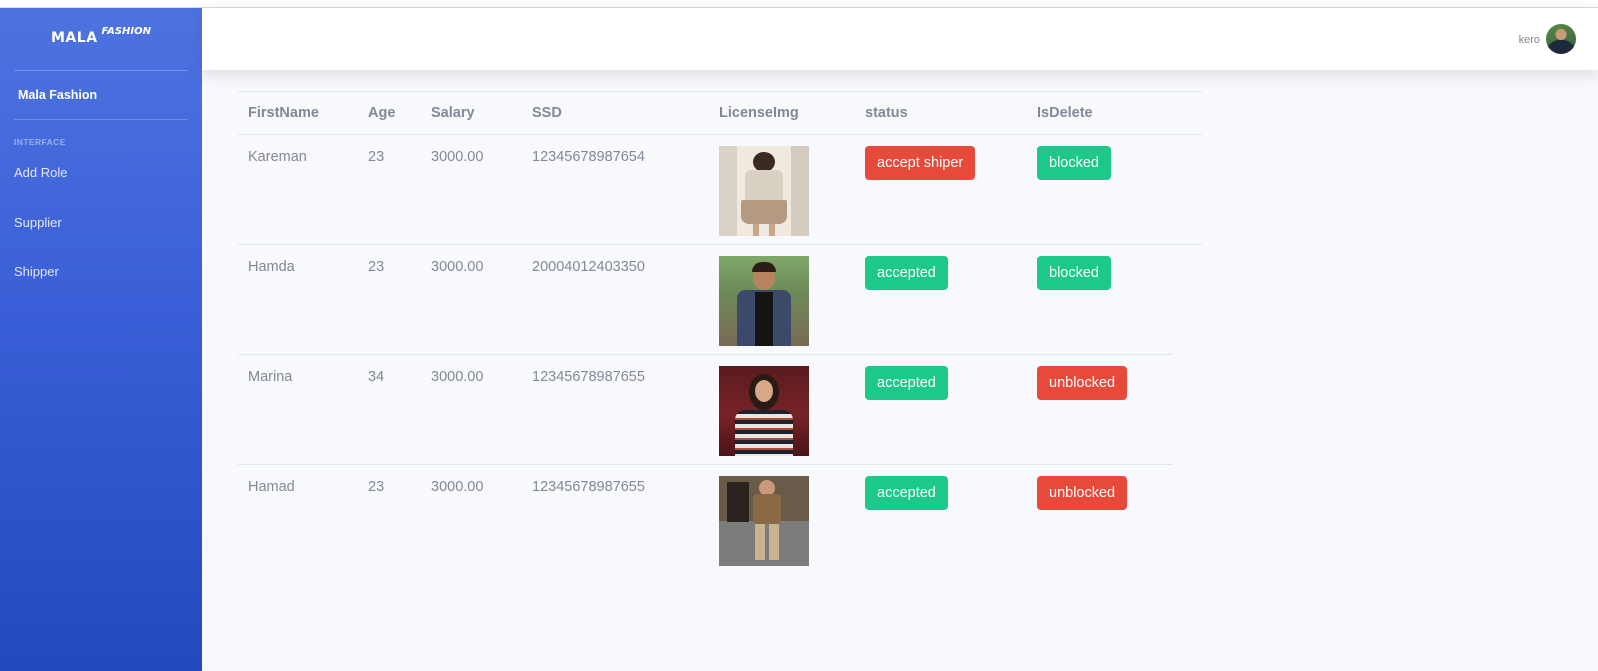  Describe the element at coordinates (283, 113) in the screenshot. I see `column-header-firstname: FirstName` at that location.